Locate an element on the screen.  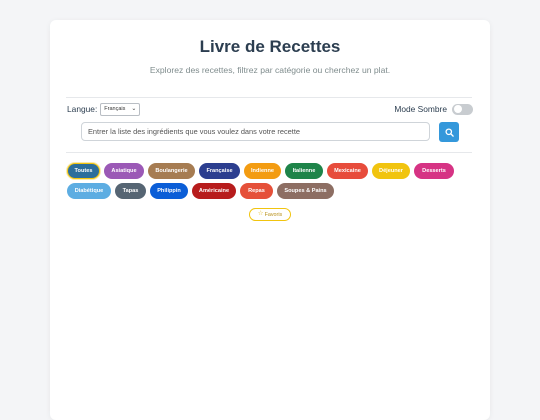
toggle-knob is located at coordinates (457, 109).